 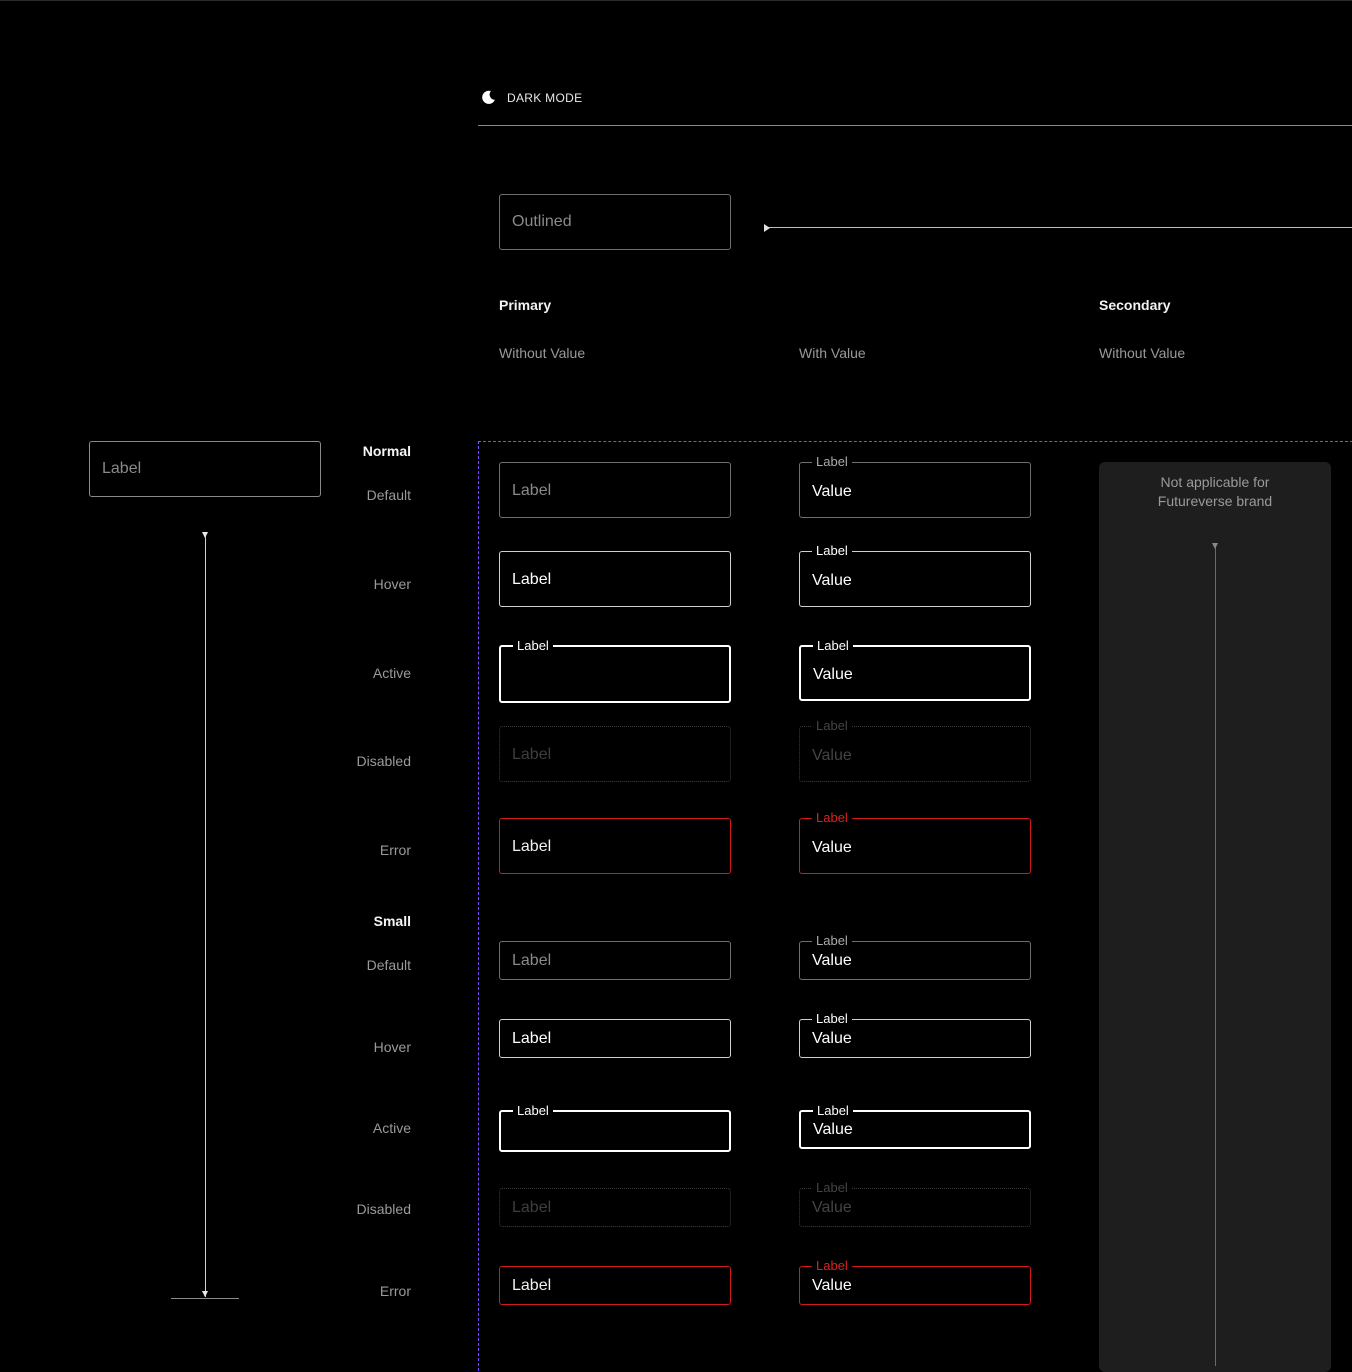 I want to click on measurement-top-arrow-icon, so click(x=205, y=535).